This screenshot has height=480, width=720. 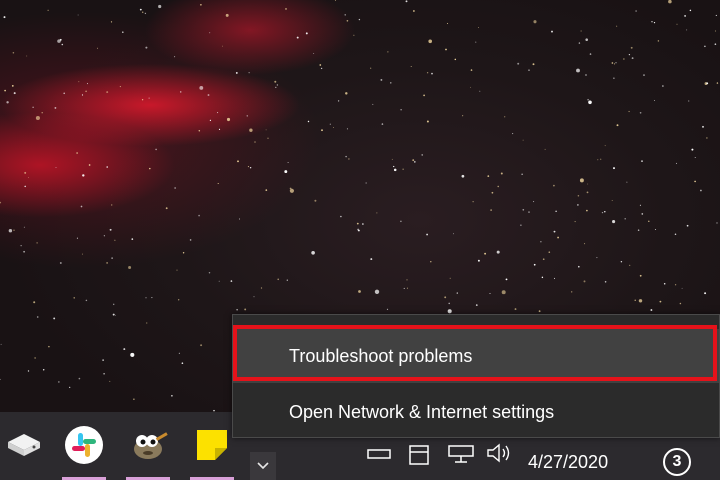 I want to click on tray-battery, so click(x=379, y=450).